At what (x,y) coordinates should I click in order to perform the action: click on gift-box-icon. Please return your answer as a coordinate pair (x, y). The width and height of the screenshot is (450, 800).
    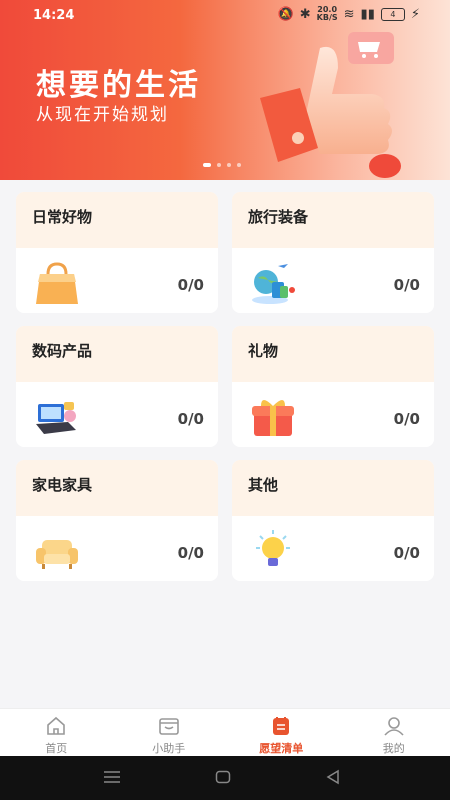
    Looking at the image, I should click on (273, 418).